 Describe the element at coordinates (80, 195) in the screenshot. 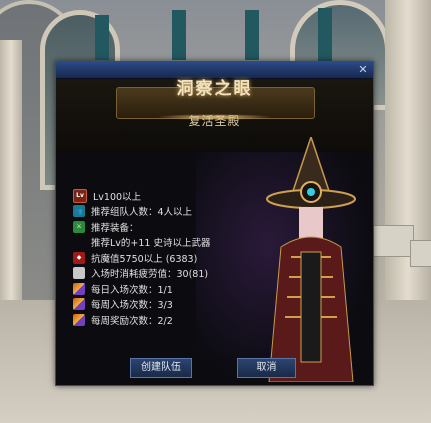

I see `level-icon: Lv` at that location.